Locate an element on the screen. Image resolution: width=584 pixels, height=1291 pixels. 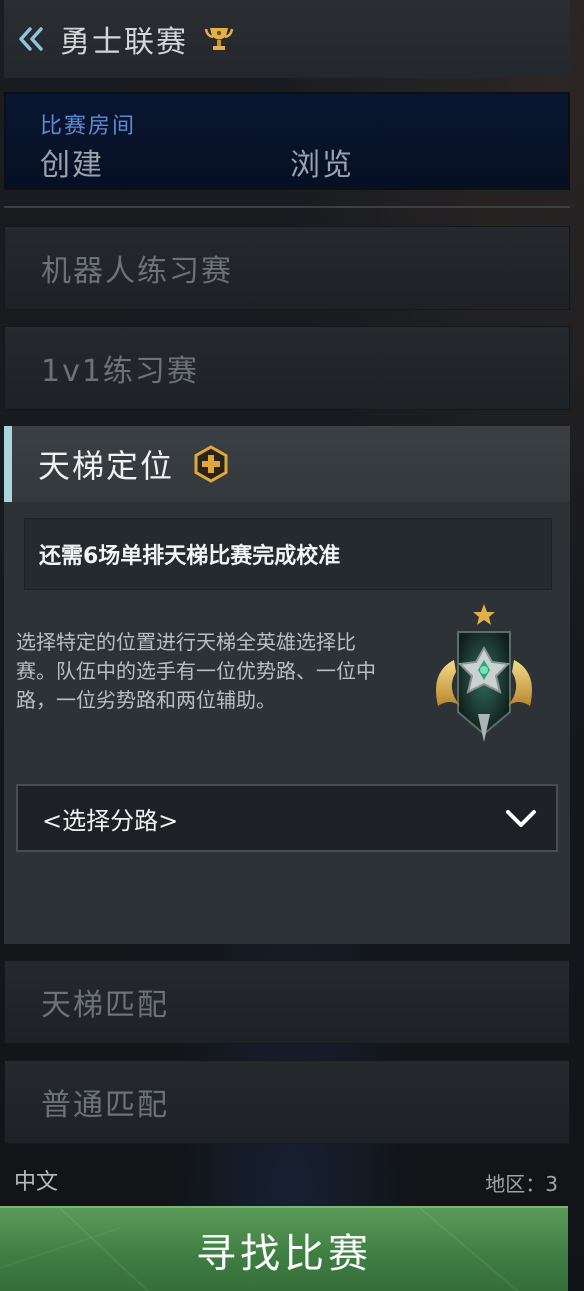
lane-select-value: <选择分路> is located at coordinates (110, 820).